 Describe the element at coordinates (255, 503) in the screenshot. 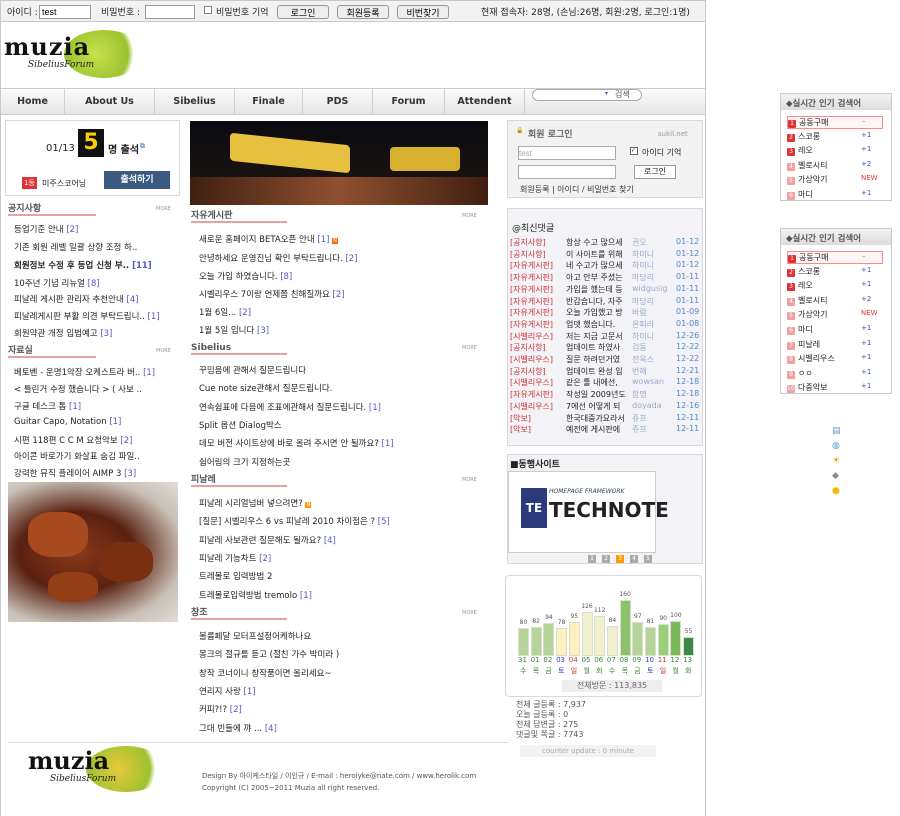

I see `list-item: 피날레 시리얼넘버 넣으려면? N` at that location.